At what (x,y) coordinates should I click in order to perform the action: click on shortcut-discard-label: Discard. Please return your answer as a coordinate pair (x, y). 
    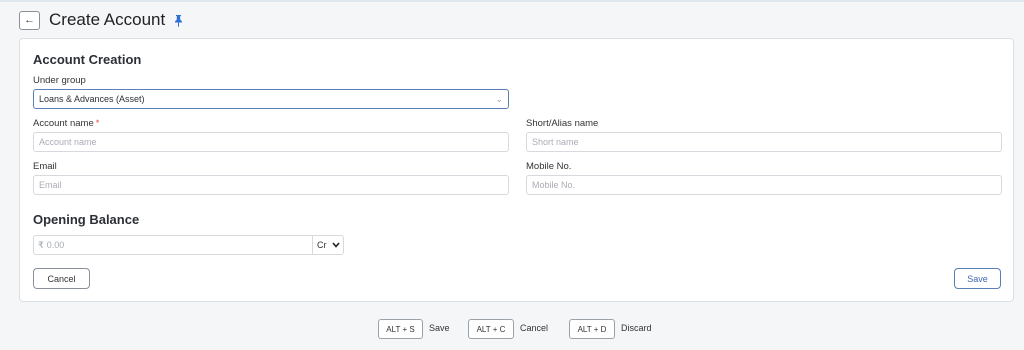
    Looking at the image, I should click on (636, 328).